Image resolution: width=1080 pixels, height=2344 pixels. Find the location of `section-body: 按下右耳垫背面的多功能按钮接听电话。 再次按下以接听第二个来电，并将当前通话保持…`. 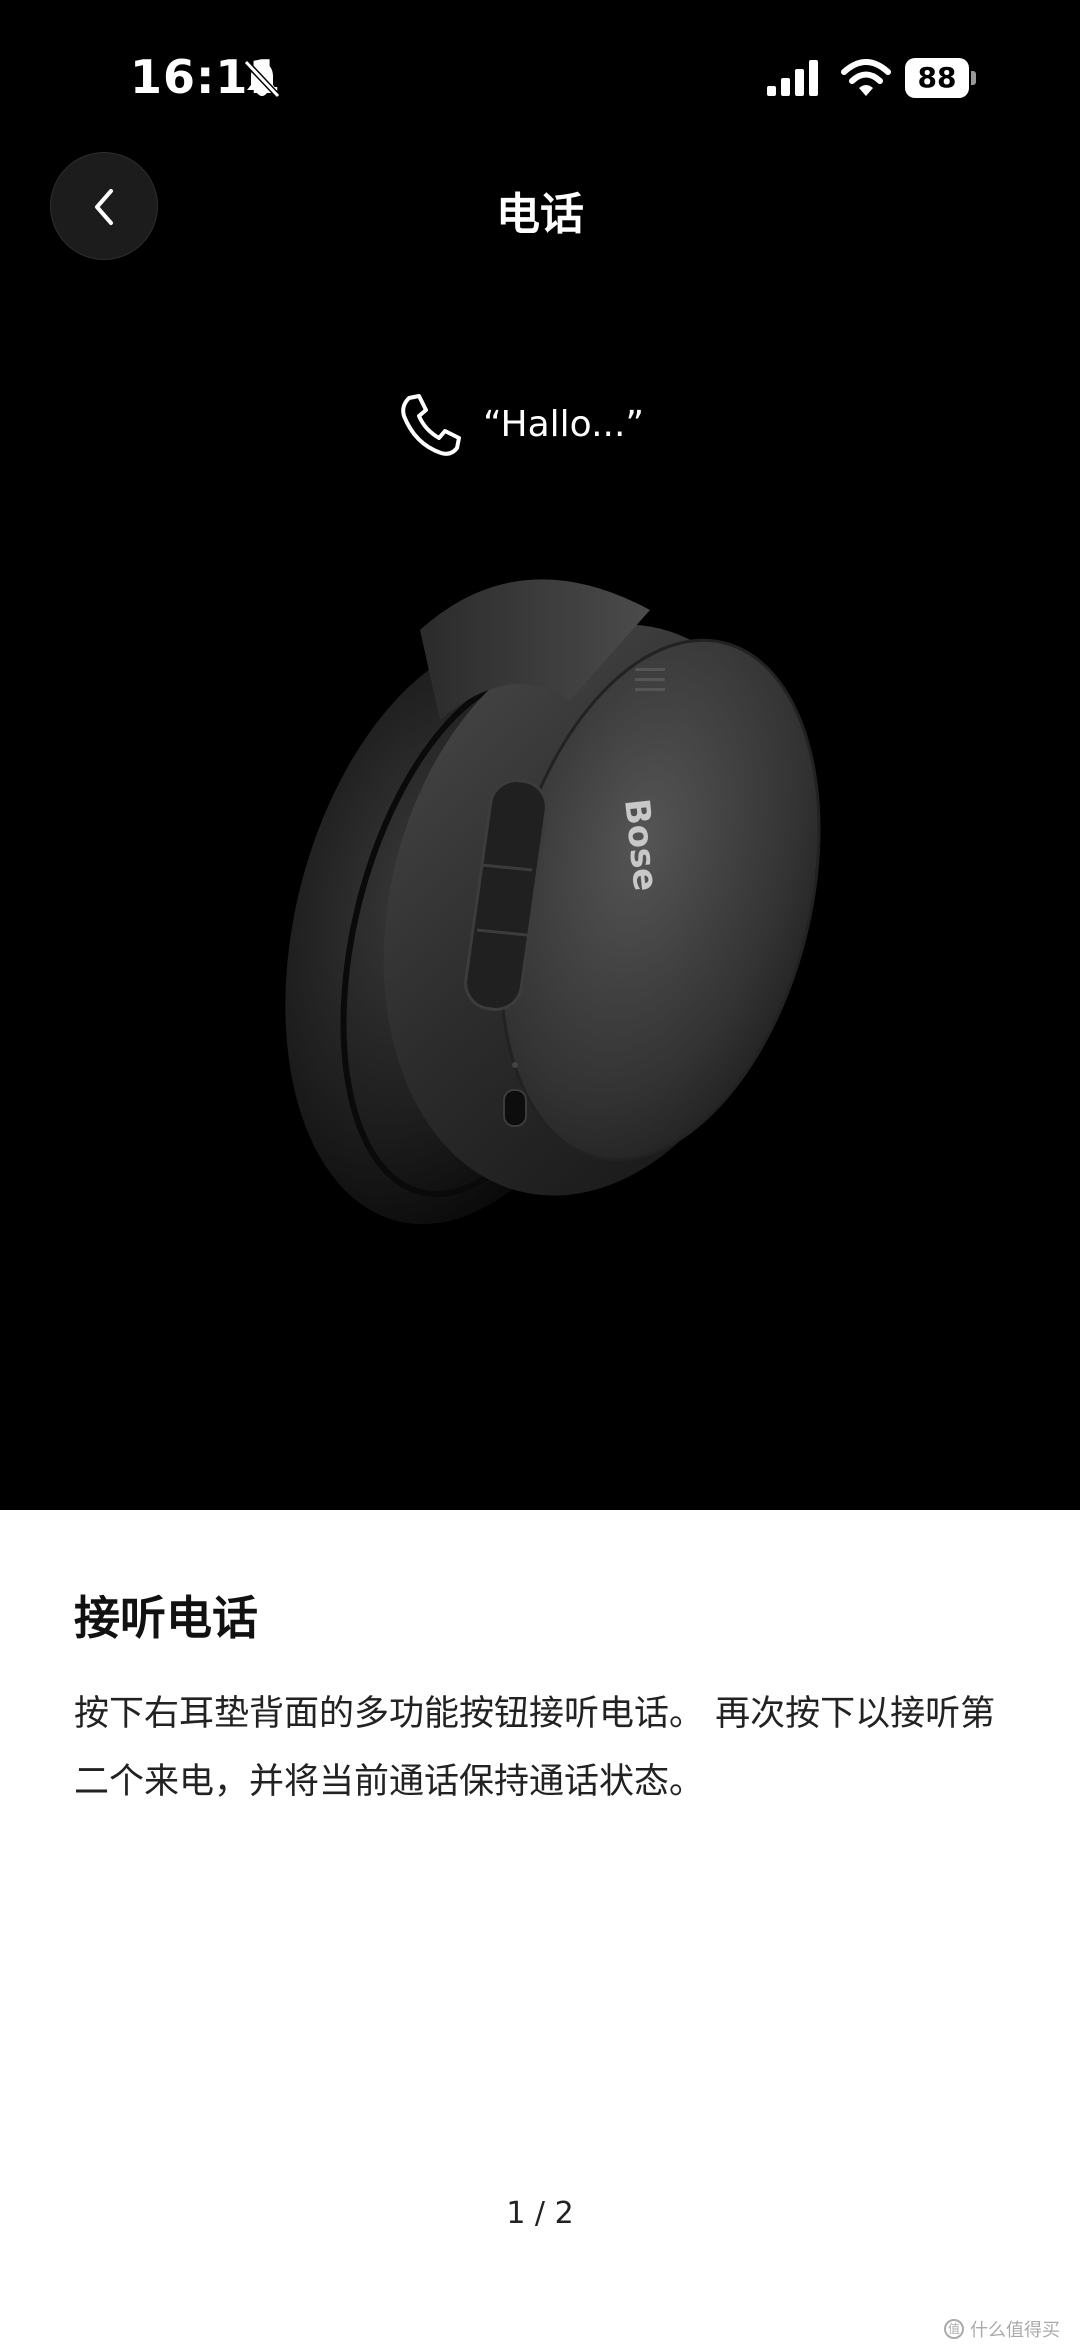

section-body: 按下右耳垫背面的多功能按钮接听电话。 再次按下以接听第二个来电，并将当前通话保持… is located at coordinates (535, 1748).